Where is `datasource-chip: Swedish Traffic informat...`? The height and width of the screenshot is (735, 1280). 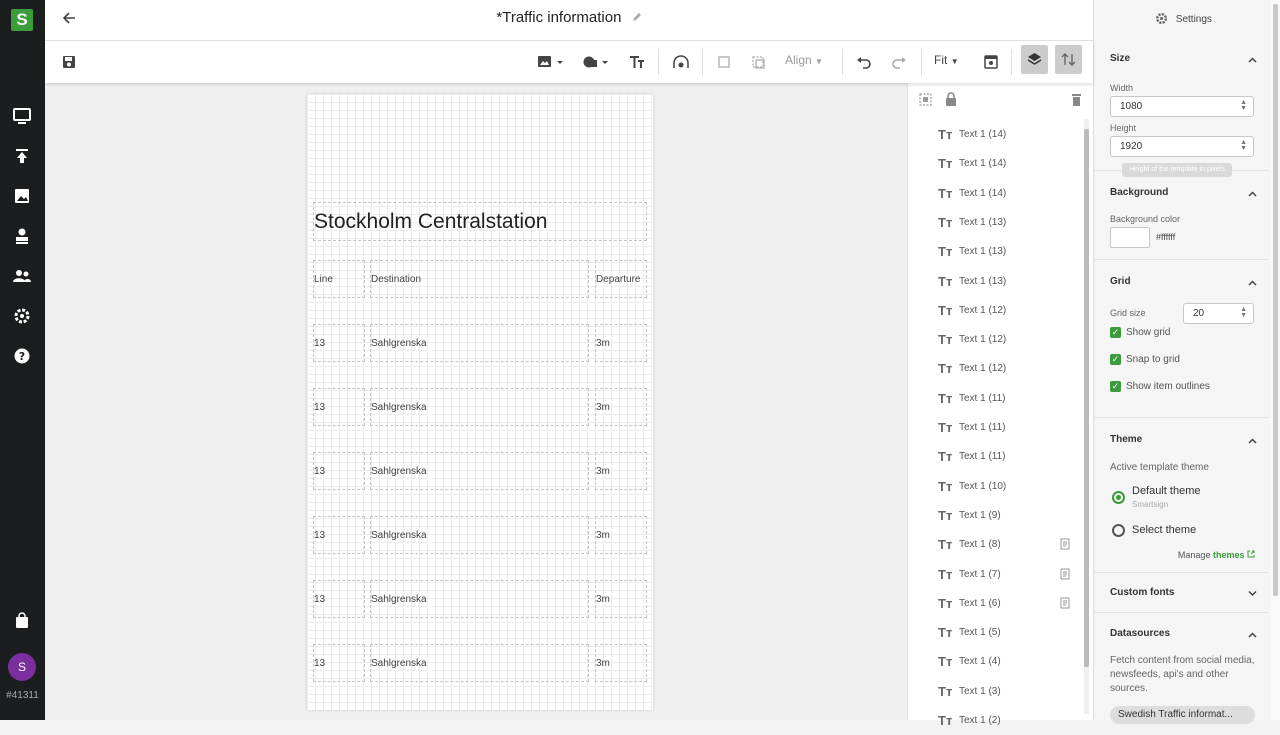
datasource-chip: Swedish Traffic informat... is located at coordinates (1182, 715).